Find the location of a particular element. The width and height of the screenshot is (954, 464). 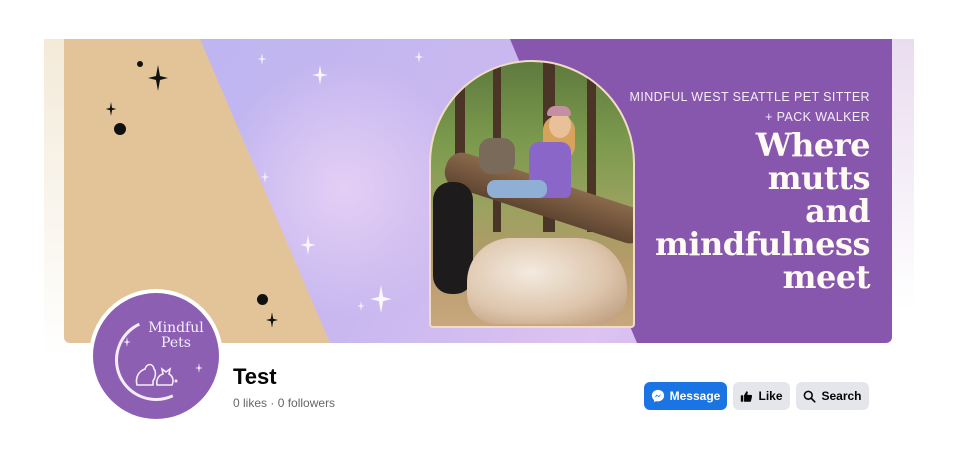

photo-person-cap is located at coordinates (559, 111).